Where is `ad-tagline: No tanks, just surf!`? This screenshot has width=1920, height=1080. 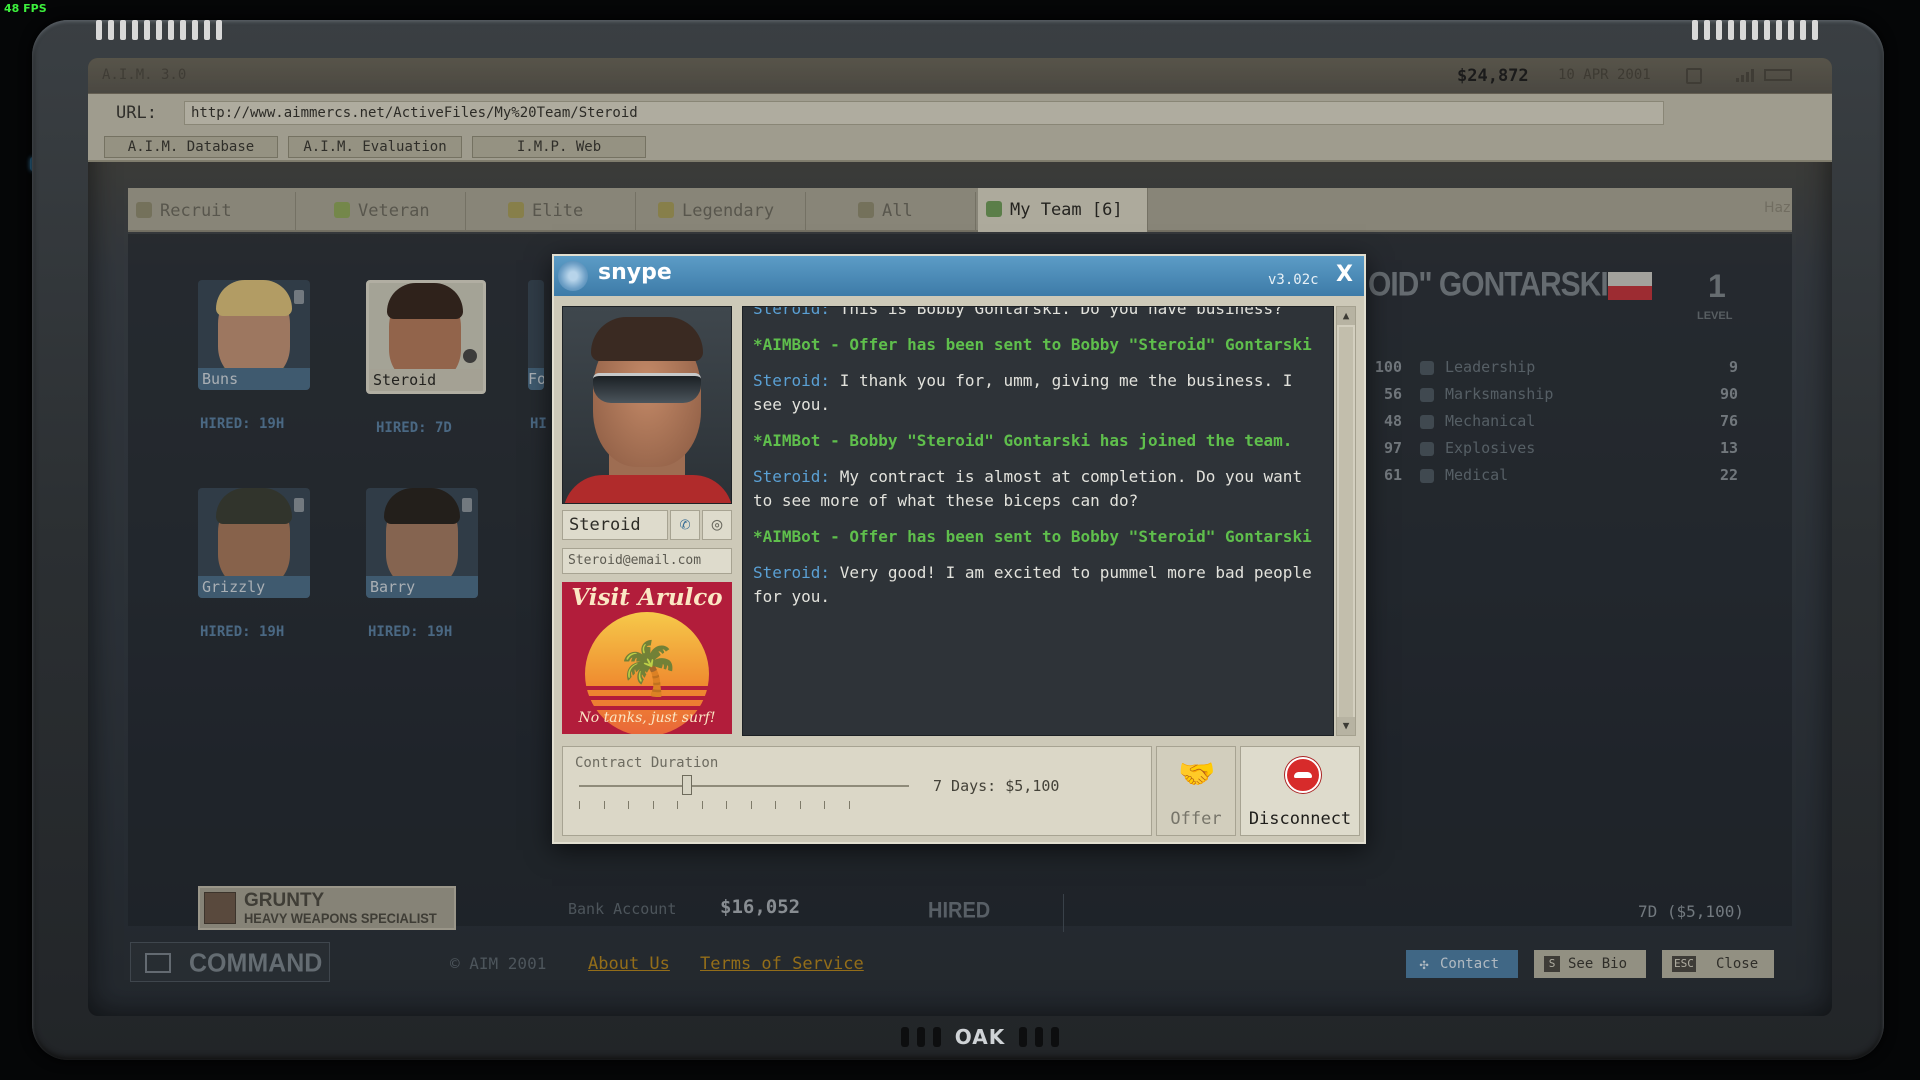 ad-tagline: No tanks, just surf! is located at coordinates (647, 718).